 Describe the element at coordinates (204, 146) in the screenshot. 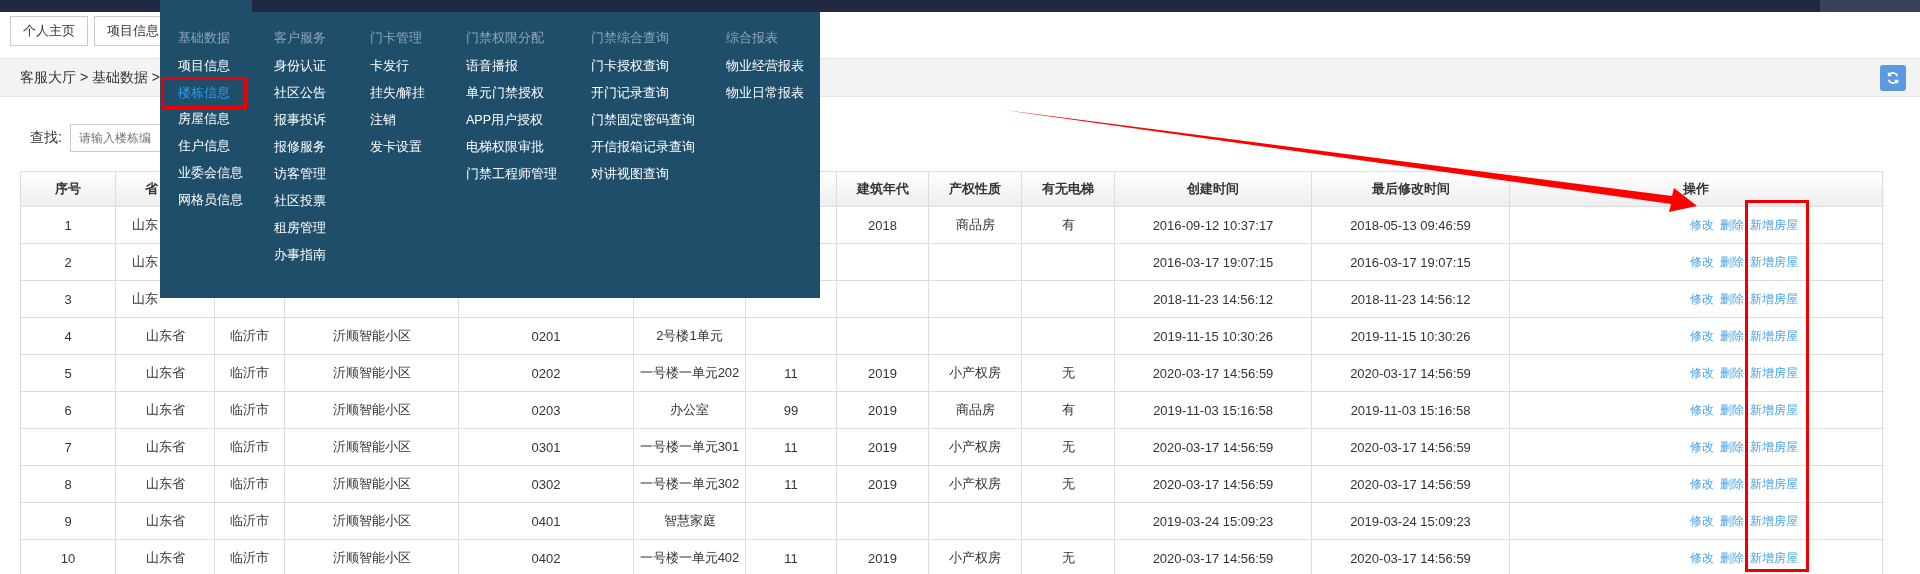

I see `menu-item: 住户信息` at that location.